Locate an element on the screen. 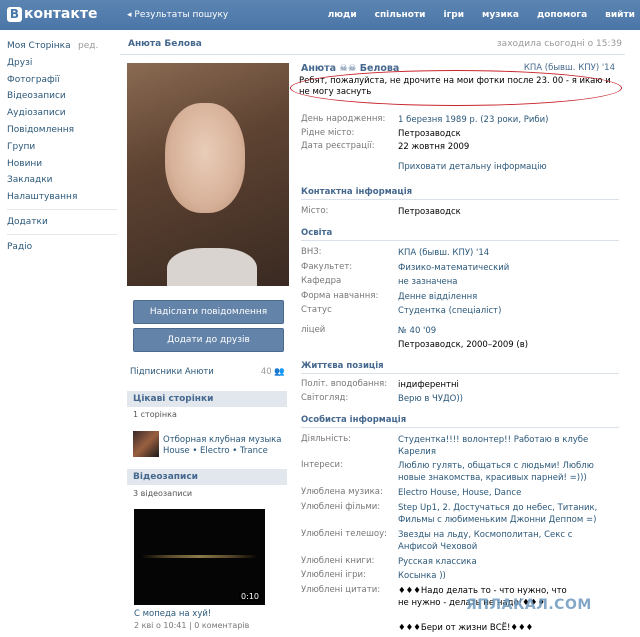 The image size is (640, 637). sidebar-item-radio: Радіо is located at coordinates (62, 247).